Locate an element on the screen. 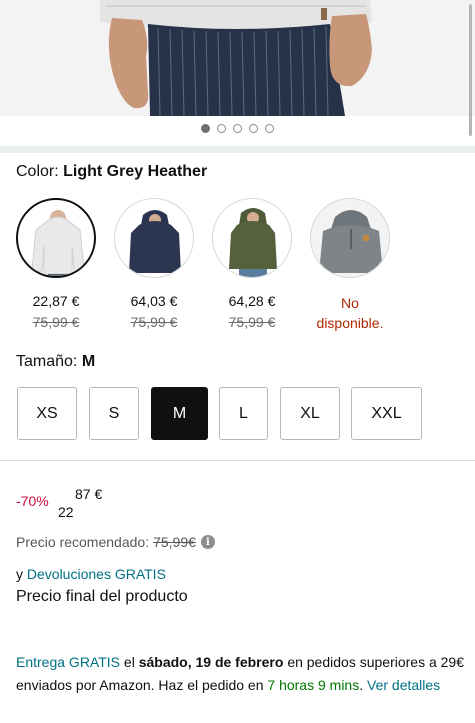  returns-line: y Devoluciones GRATIS is located at coordinates (91, 574).